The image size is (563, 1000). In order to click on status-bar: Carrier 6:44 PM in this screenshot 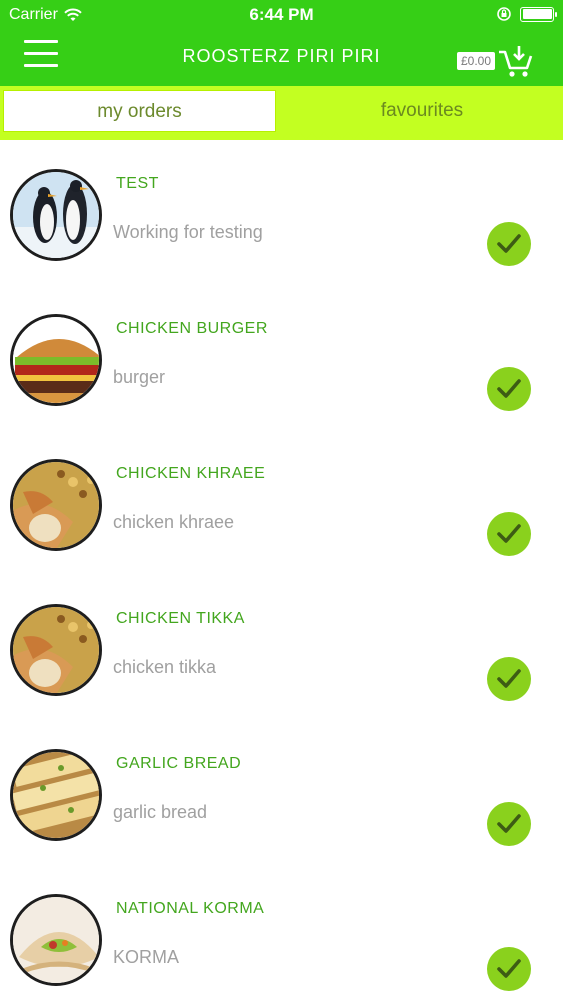, I will do `click(281, 15)`.